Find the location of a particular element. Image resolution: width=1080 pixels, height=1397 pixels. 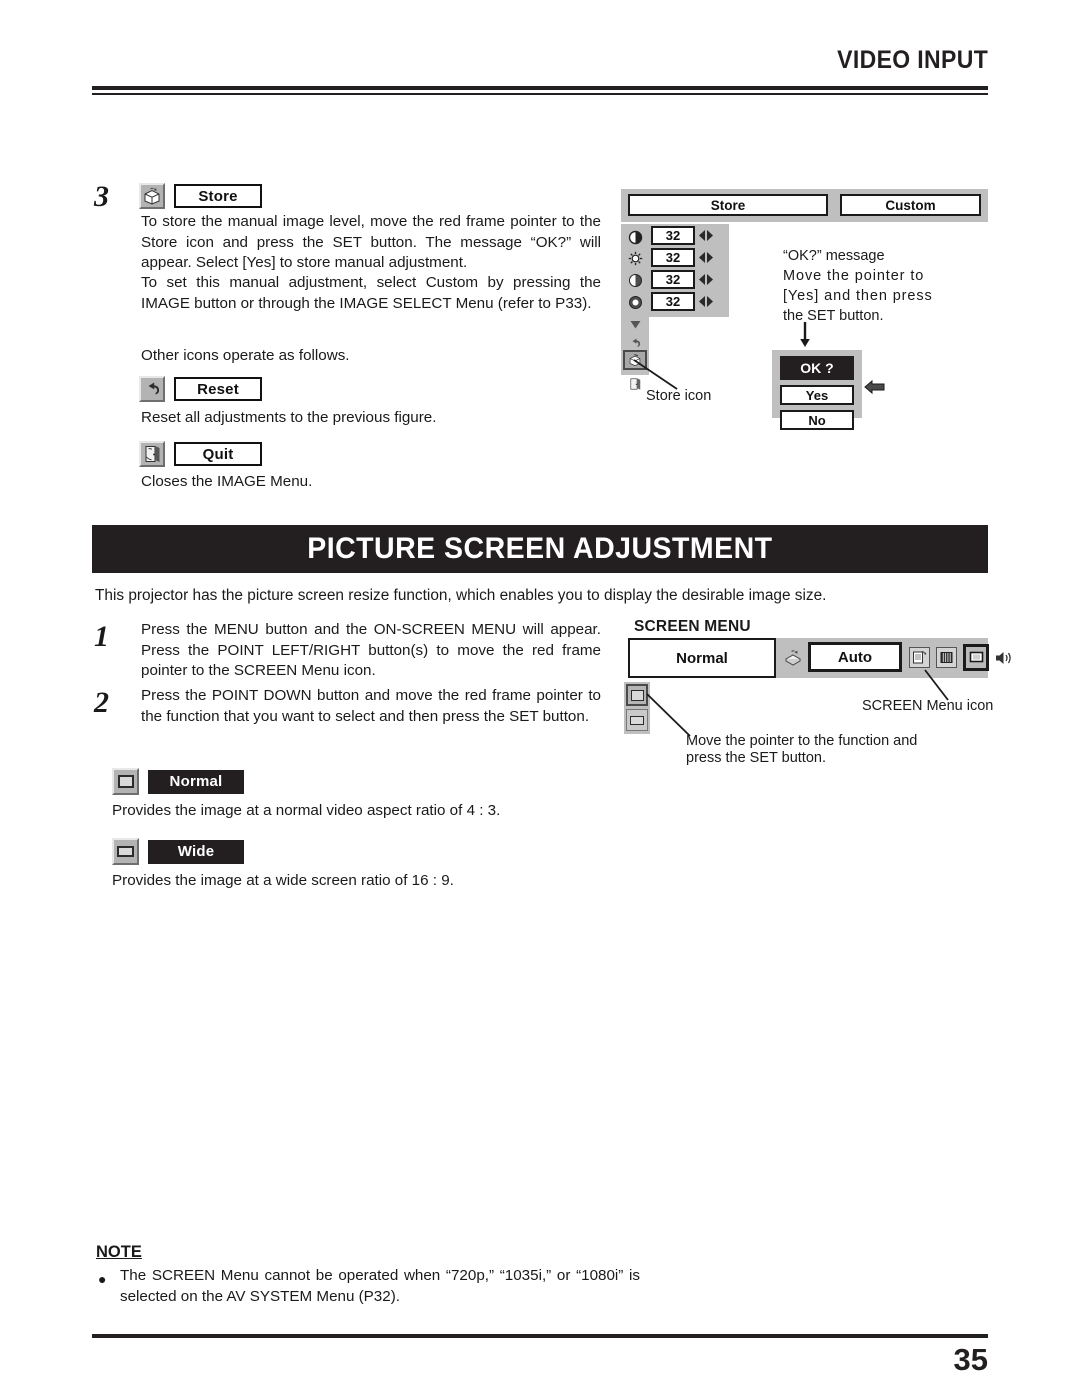

wide-option-chip: Wide is located at coordinates (178, 851).